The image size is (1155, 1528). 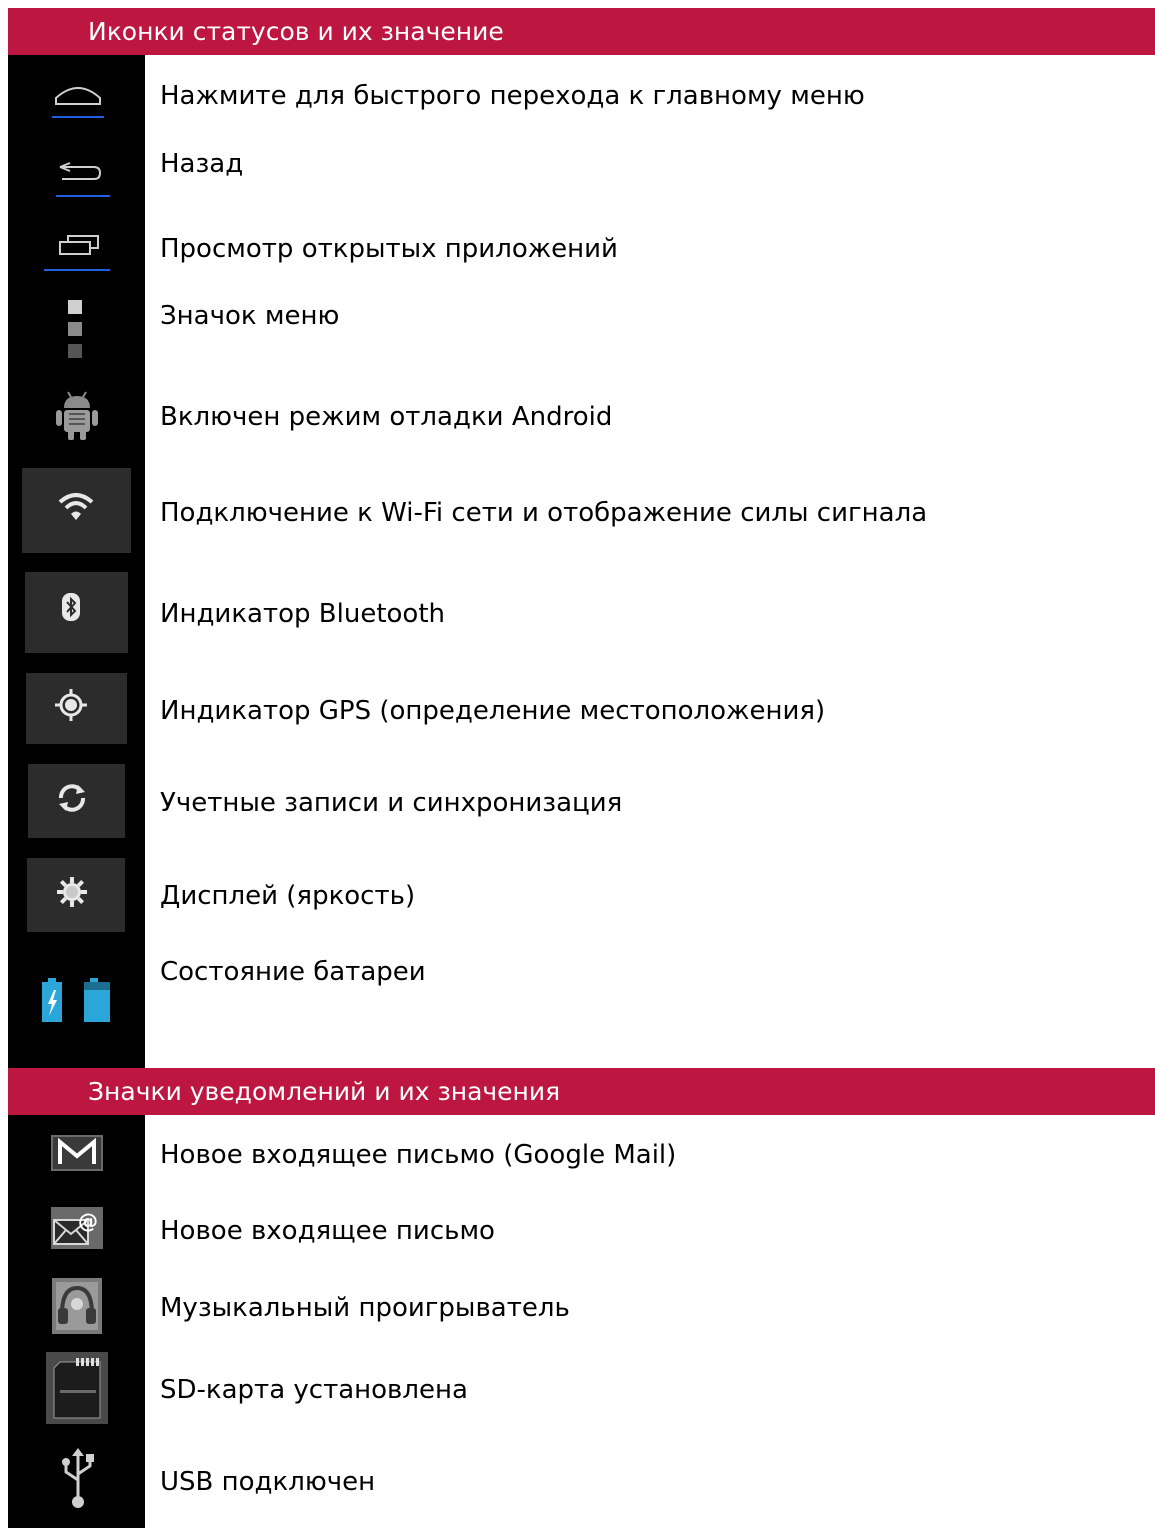 What do you see at coordinates (327, 1231) in the screenshot?
I see `notification-label-email: Новое входящее письмо` at bounding box center [327, 1231].